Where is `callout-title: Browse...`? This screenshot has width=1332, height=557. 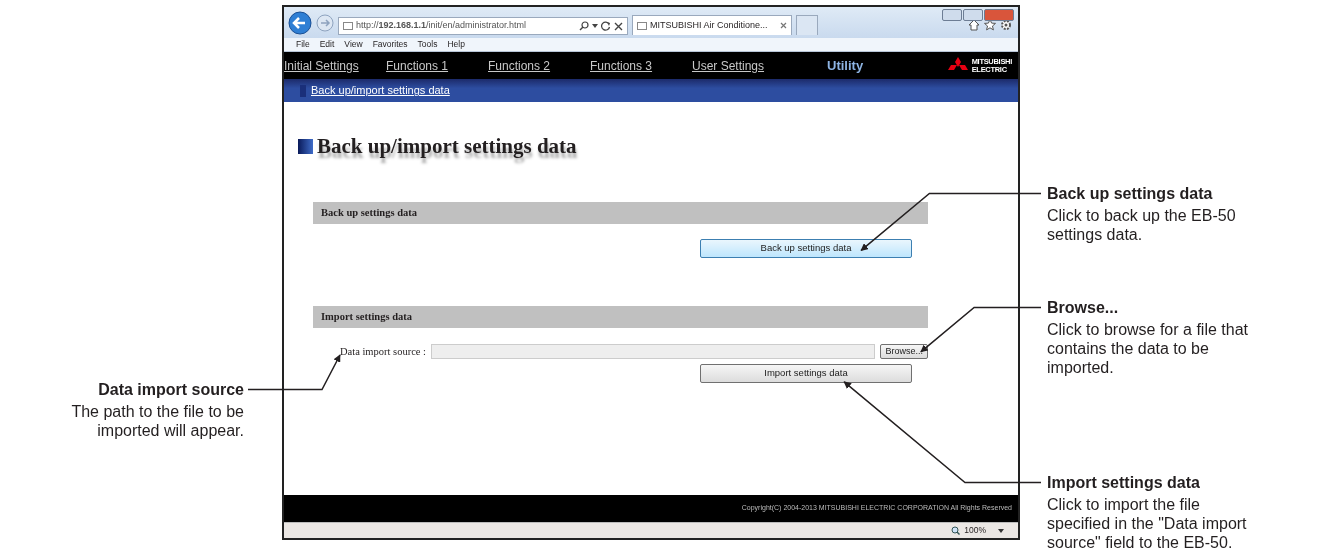 callout-title: Browse... is located at coordinates (1083, 307).